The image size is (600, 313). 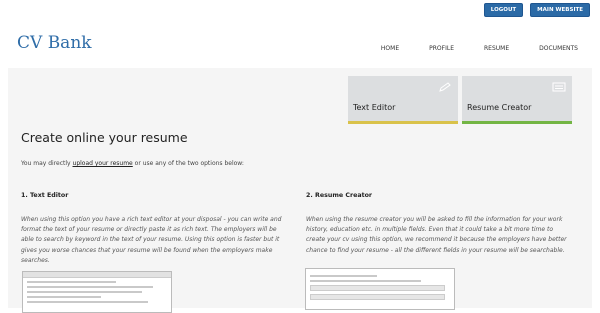 What do you see at coordinates (496, 48) in the screenshot?
I see `nav-item-resume: RESUME` at bounding box center [496, 48].